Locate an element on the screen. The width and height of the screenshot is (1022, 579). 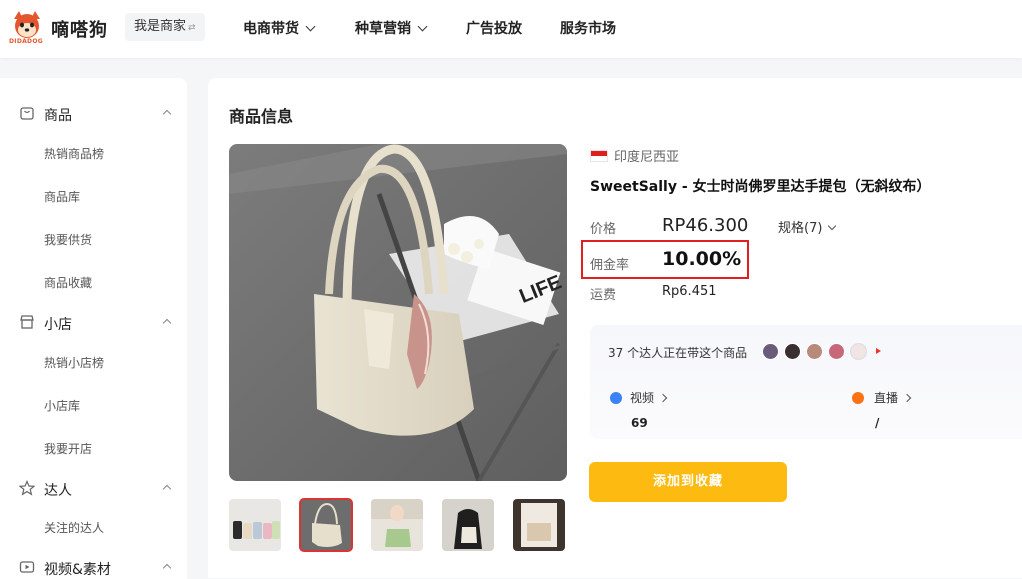
live-dot-icon is located at coordinates (858, 398).